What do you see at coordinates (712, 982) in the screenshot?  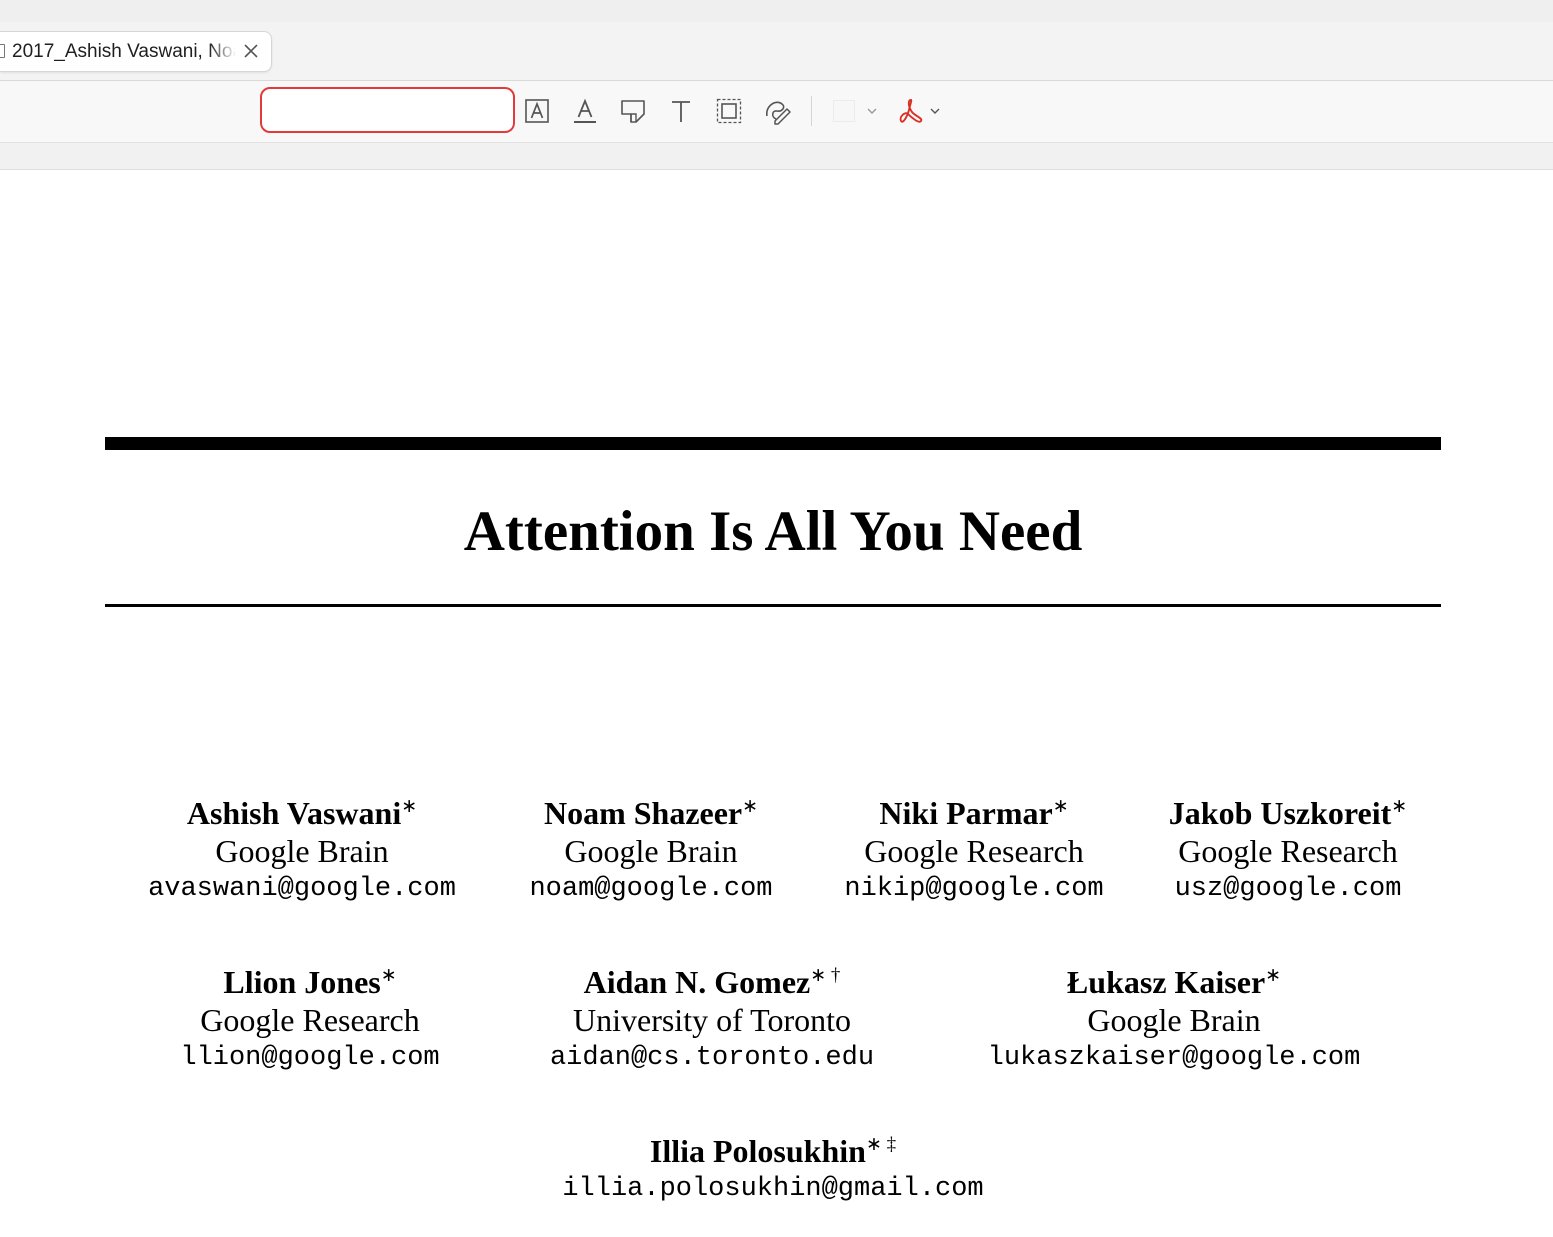 I see `author-name: Aidan N. Gomez∗ †` at bounding box center [712, 982].